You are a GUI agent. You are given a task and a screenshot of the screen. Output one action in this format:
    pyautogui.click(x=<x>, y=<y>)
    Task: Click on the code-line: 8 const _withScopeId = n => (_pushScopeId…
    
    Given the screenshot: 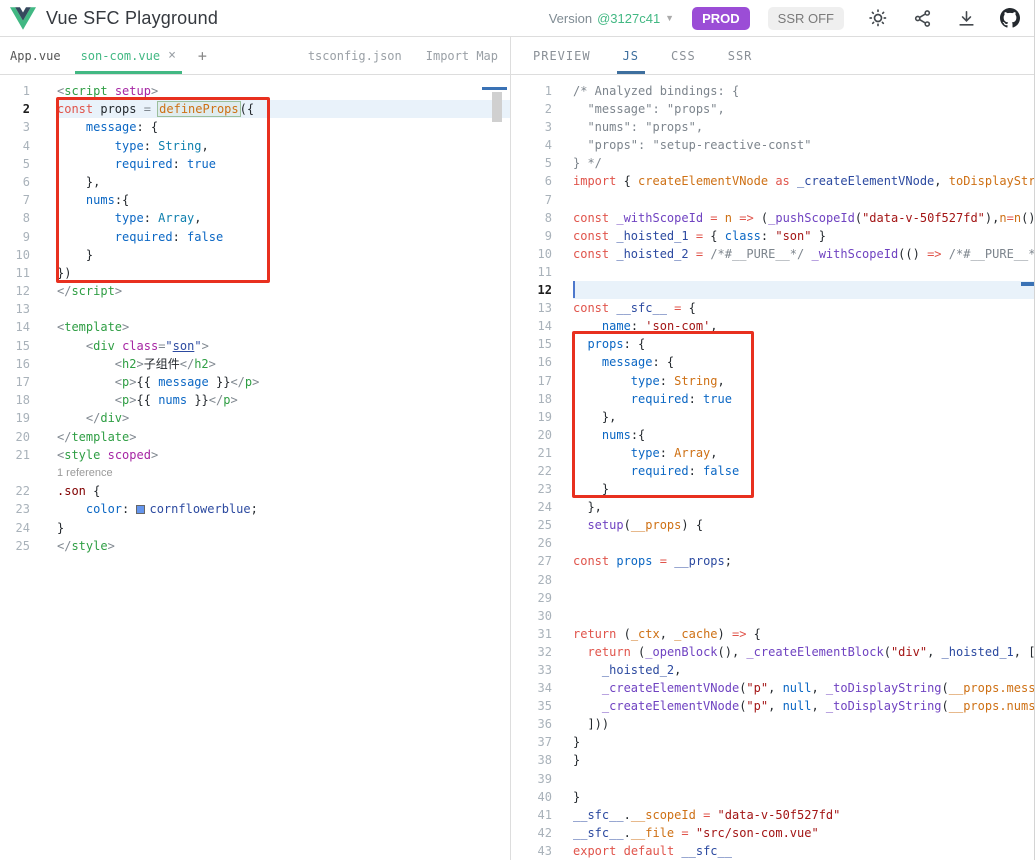 What is the action you would take?
    pyautogui.click(x=772, y=218)
    